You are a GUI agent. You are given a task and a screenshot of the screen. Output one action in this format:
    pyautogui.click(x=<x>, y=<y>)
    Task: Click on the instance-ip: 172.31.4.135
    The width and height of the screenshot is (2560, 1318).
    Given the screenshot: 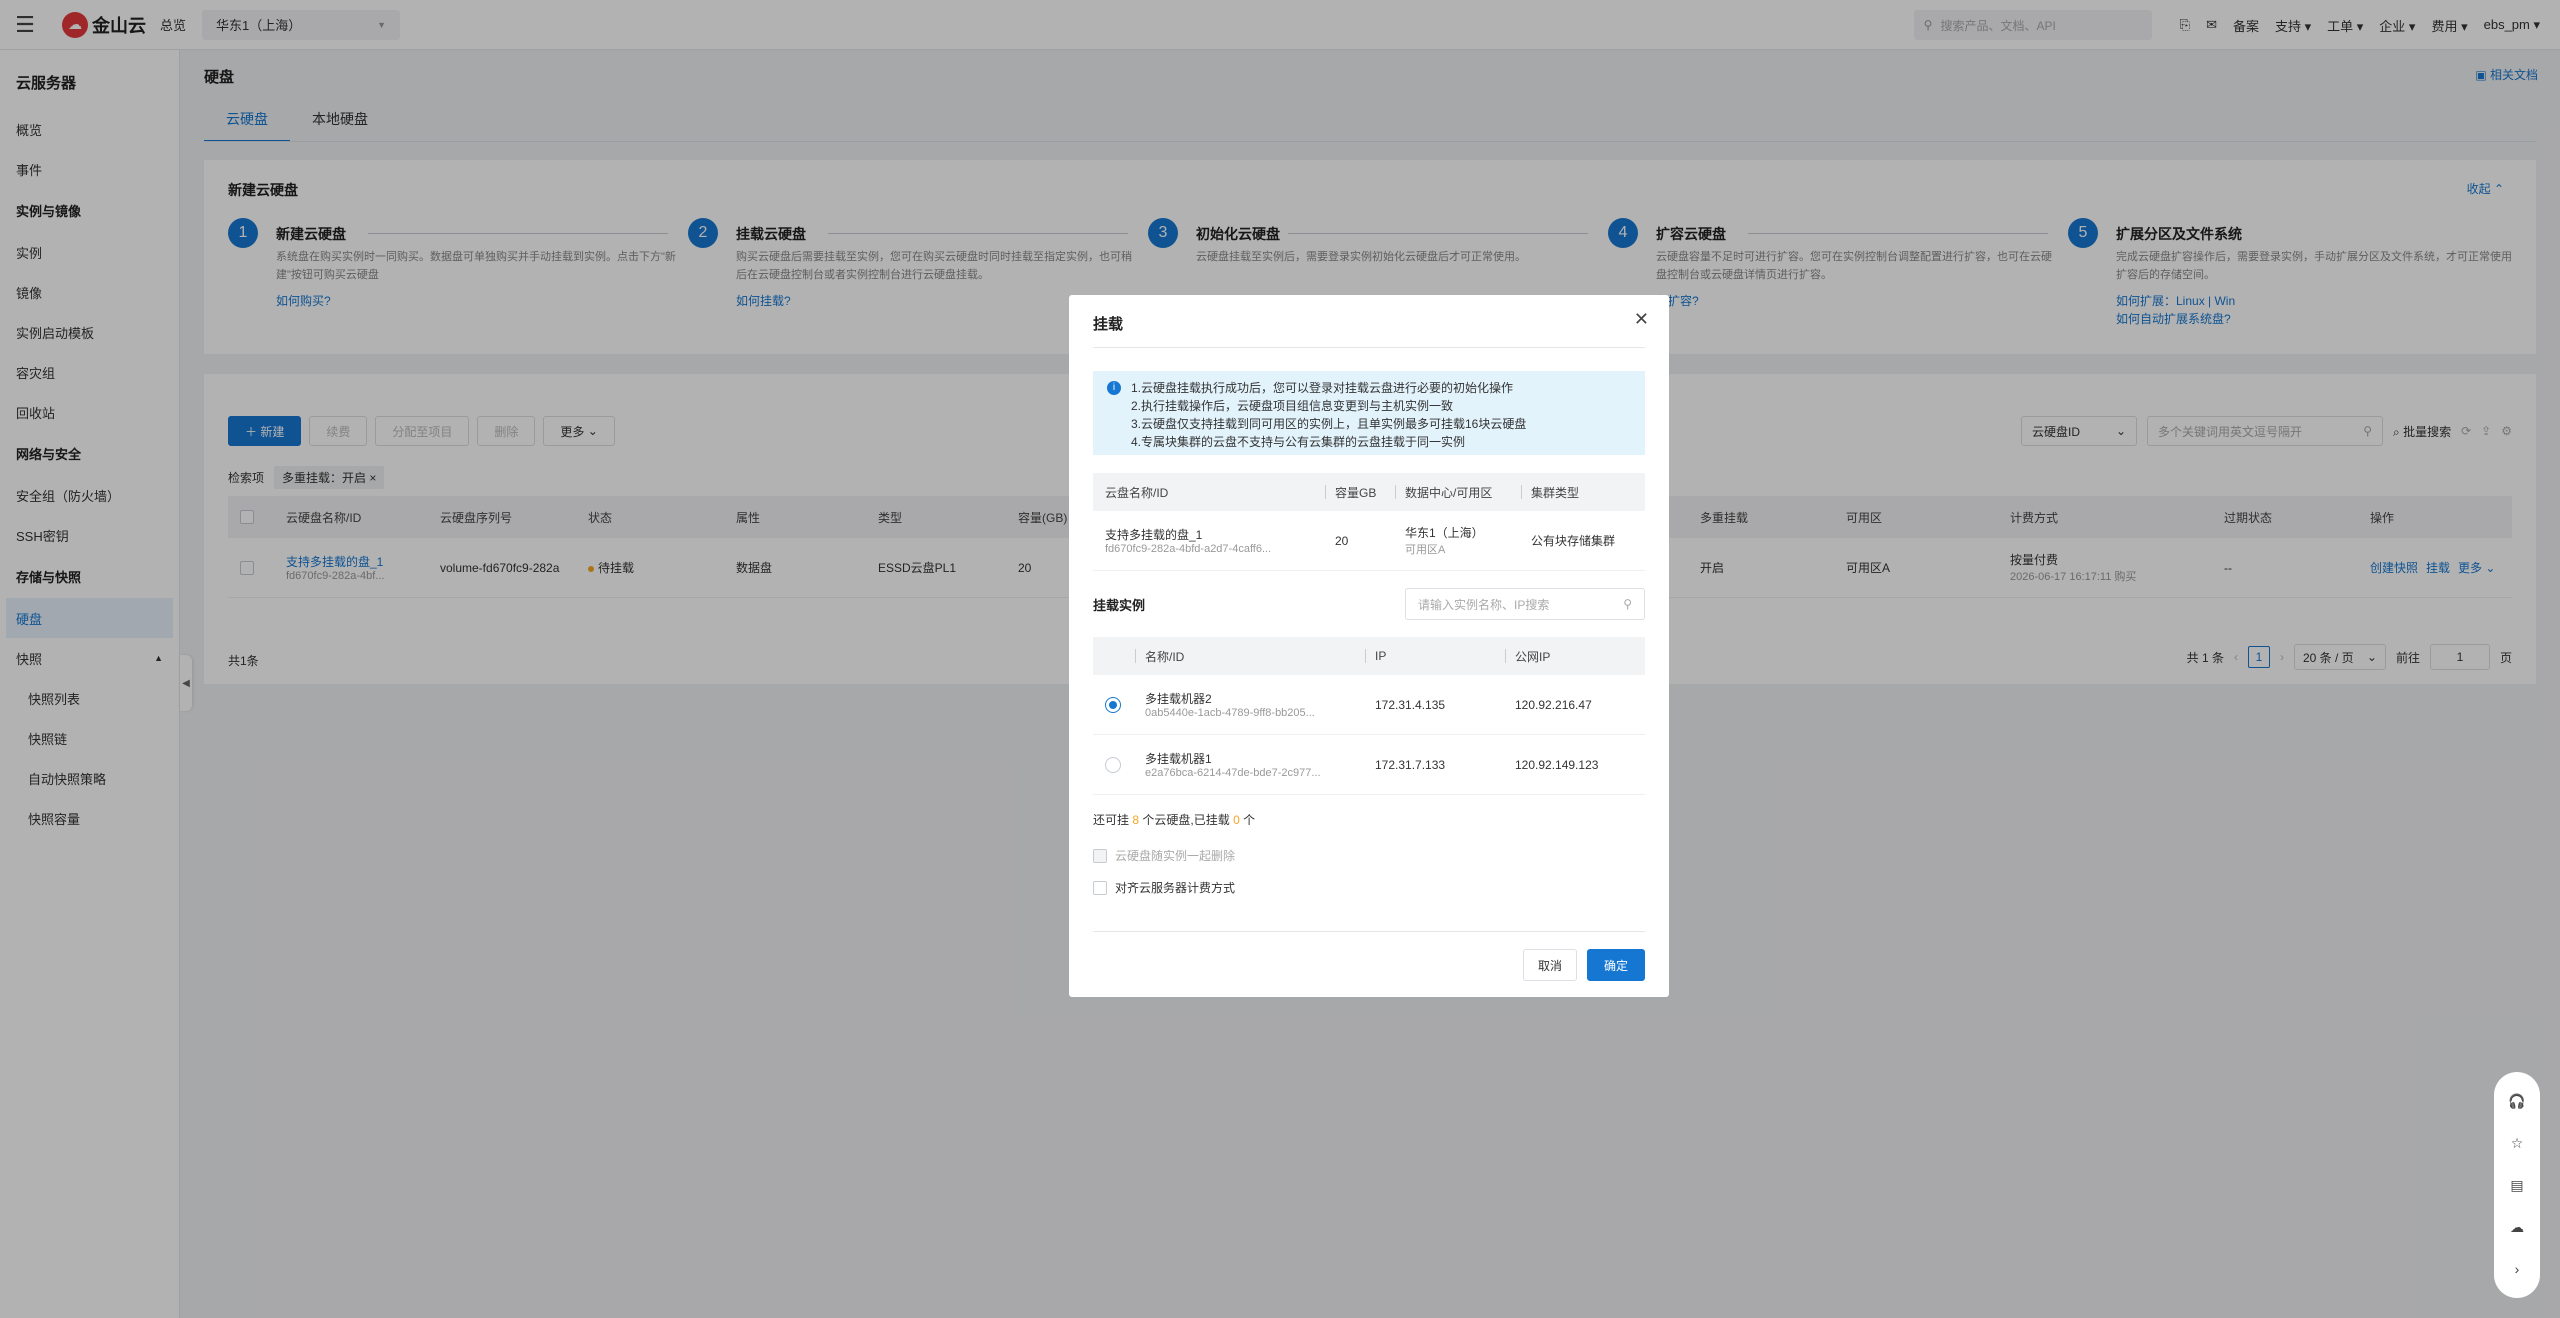 What is the action you would take?
    pyautogui.click(x=1410, y=704)
    